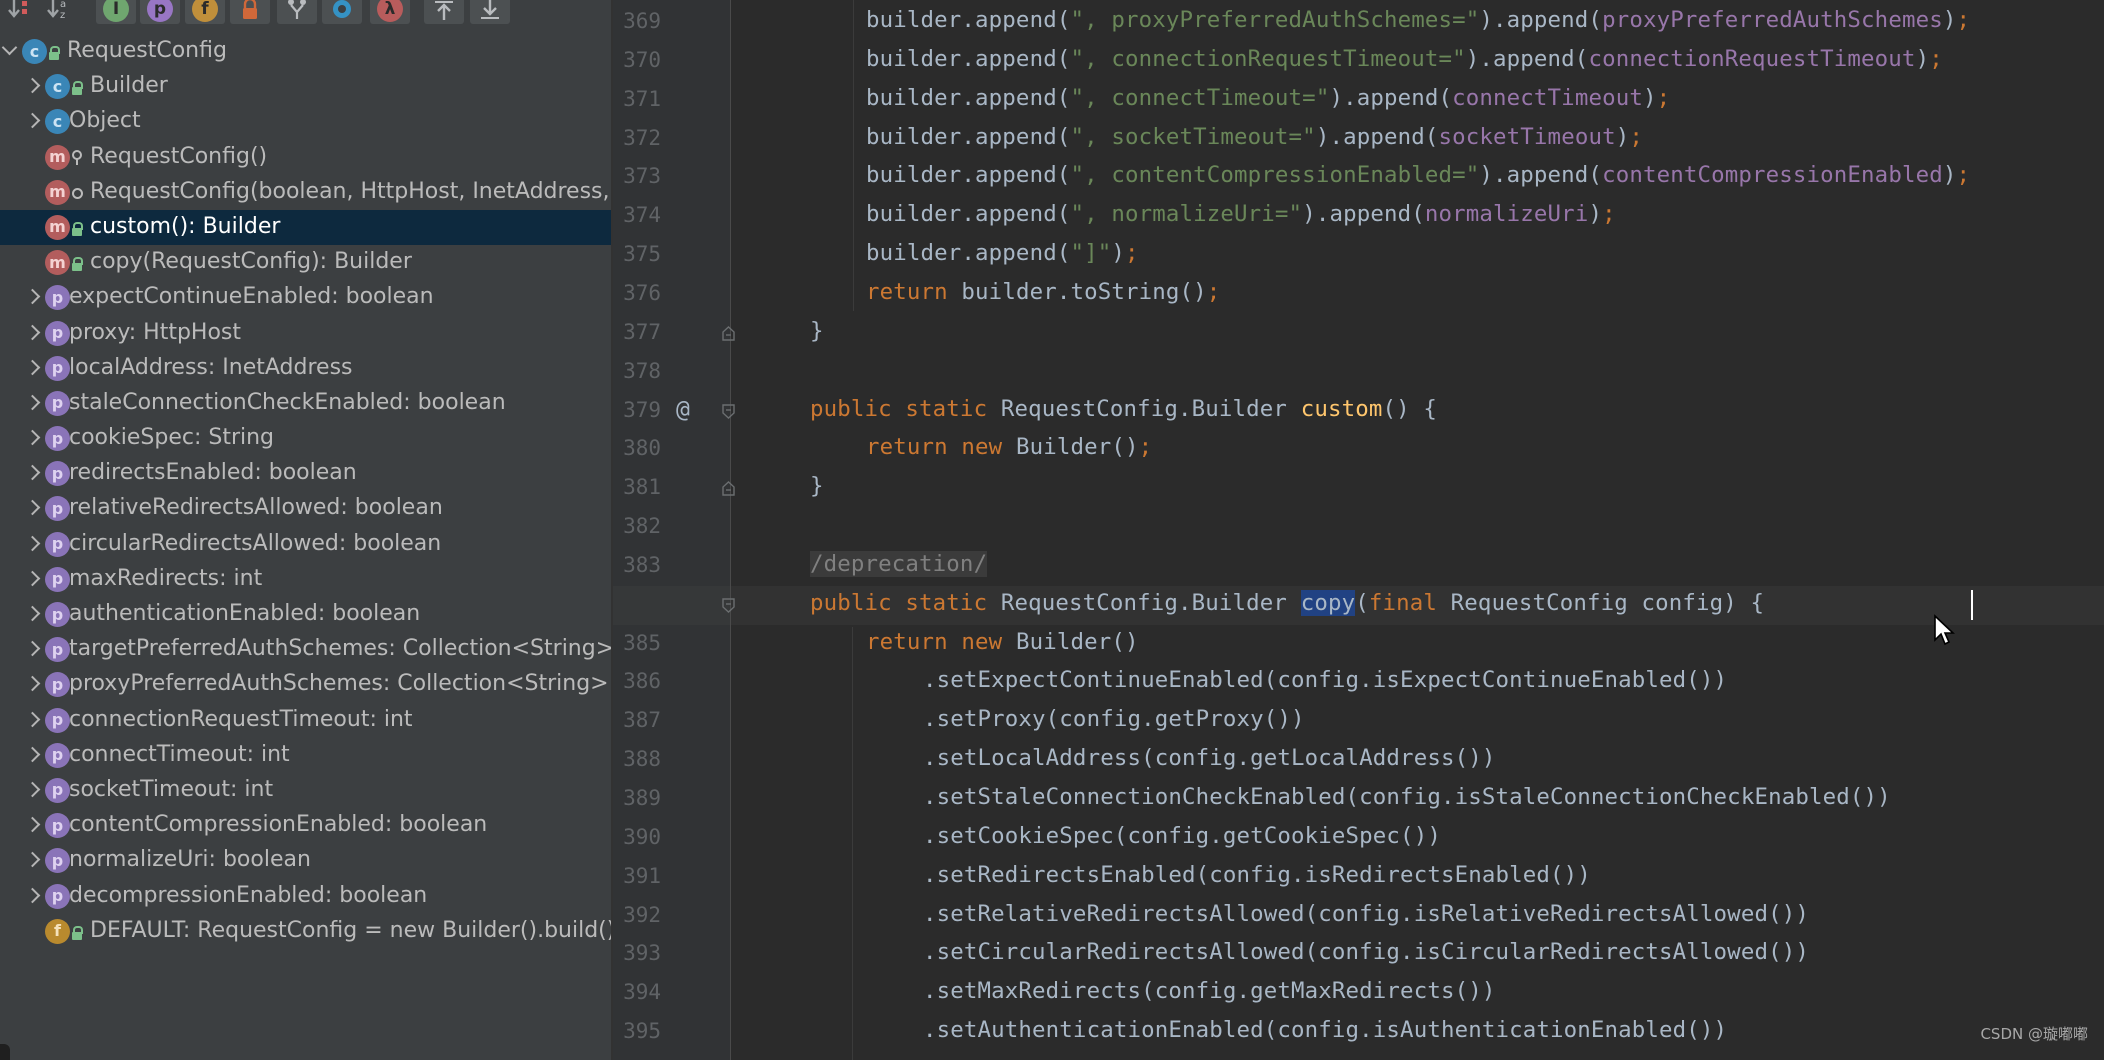 The image size is (2104, 1060). I want to click on chevron-down-icon, so click(9, 47).